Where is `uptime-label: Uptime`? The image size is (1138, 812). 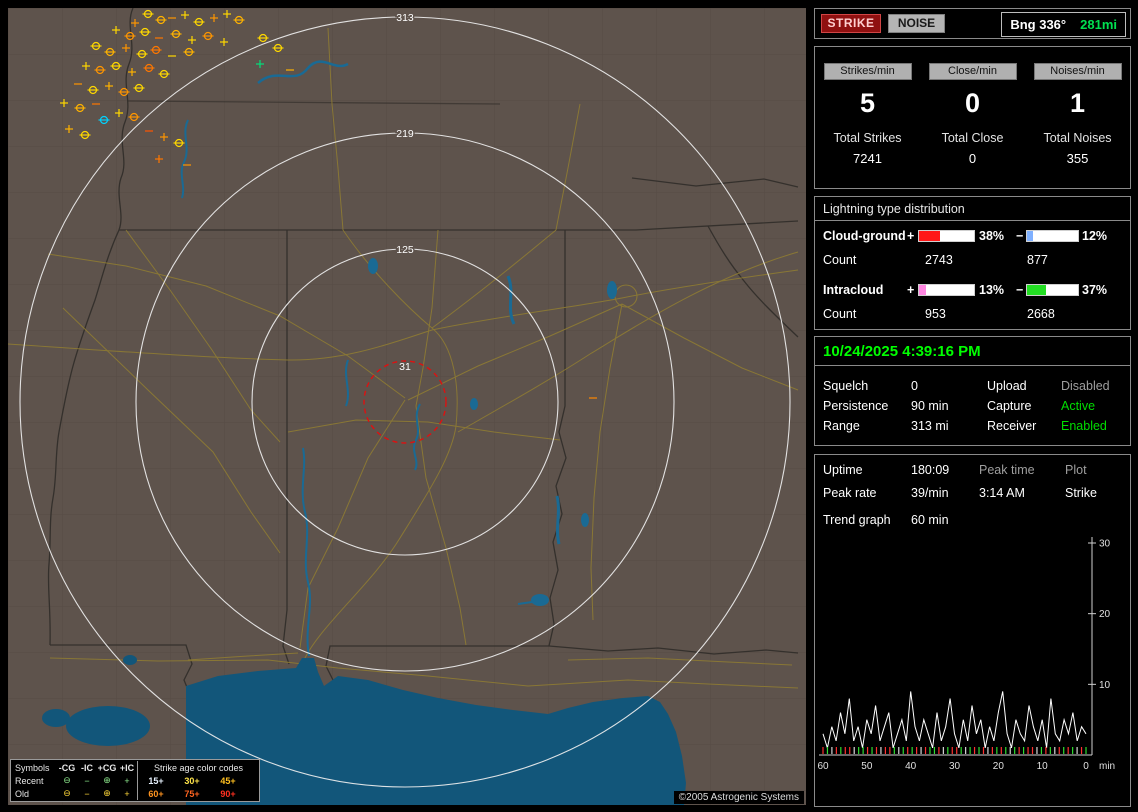
uptime-label: Uptime is located at coordinates (843, 470).